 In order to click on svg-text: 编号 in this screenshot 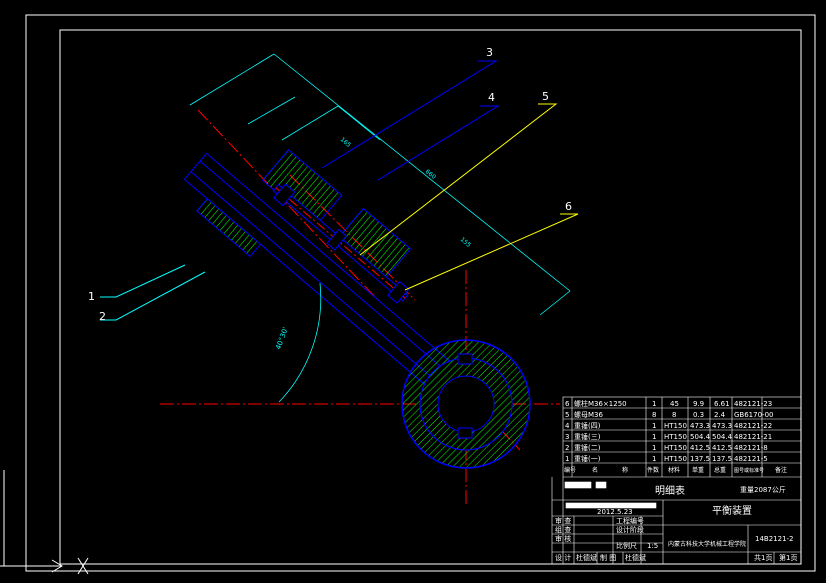, I will do `click(570, 470)`.